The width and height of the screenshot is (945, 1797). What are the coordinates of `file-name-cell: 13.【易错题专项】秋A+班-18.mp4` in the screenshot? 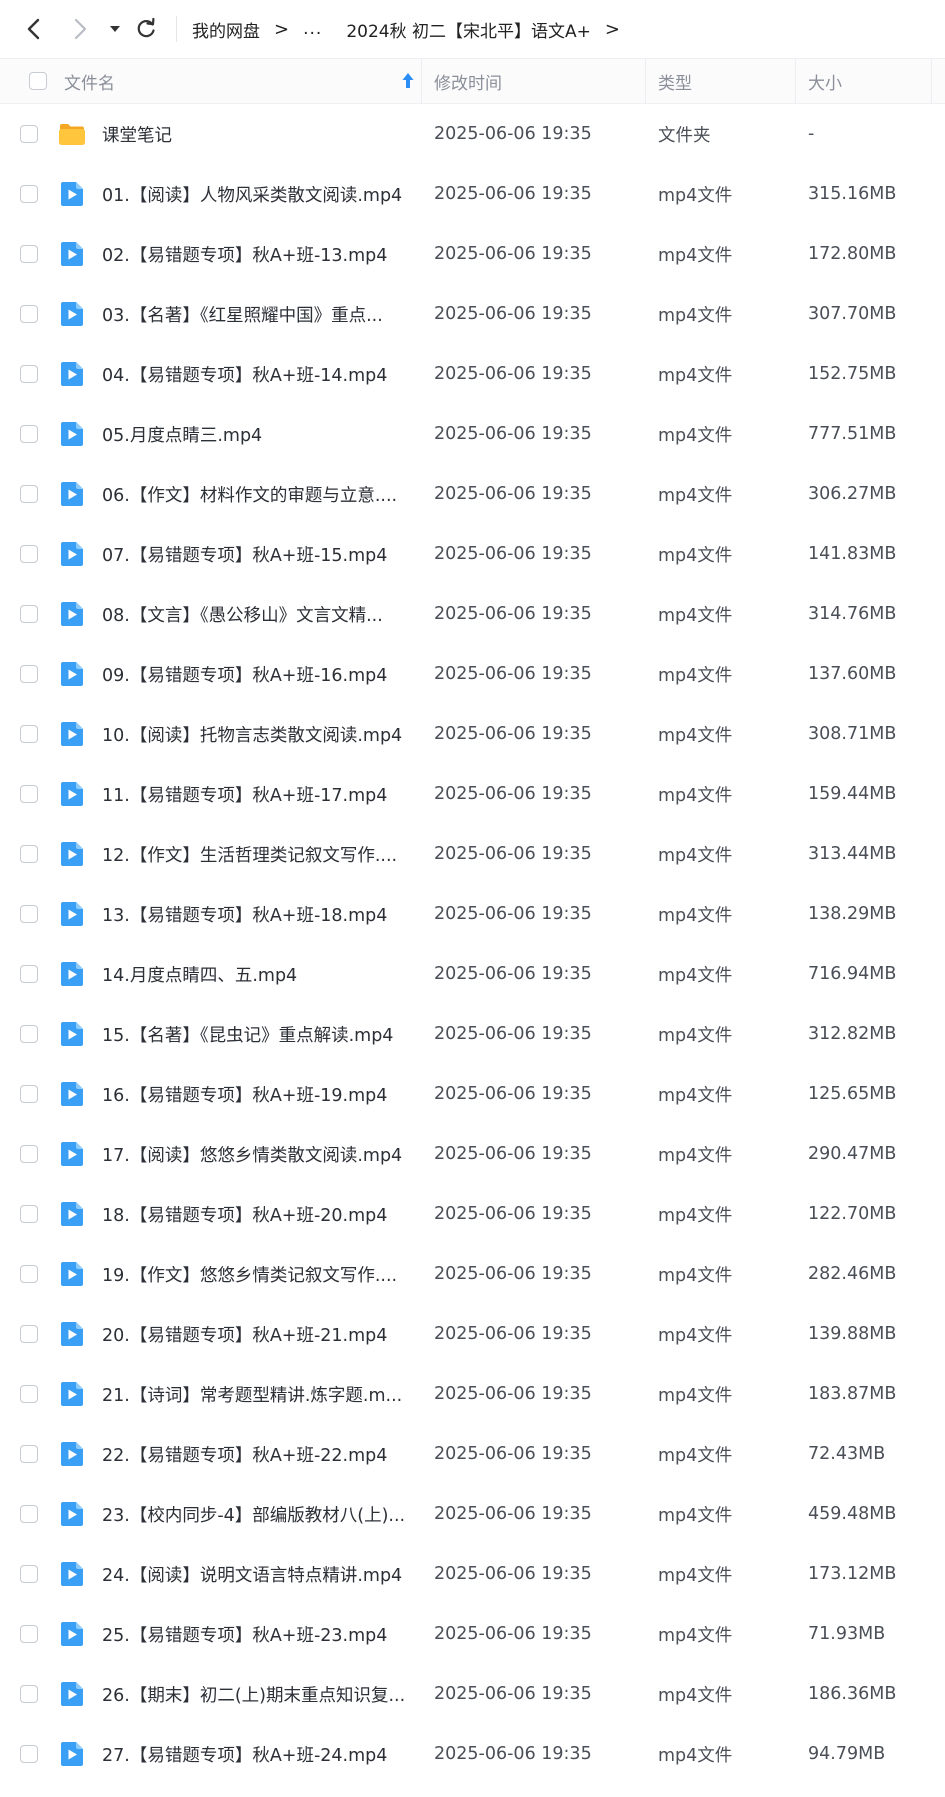 It's located at (257, 914).